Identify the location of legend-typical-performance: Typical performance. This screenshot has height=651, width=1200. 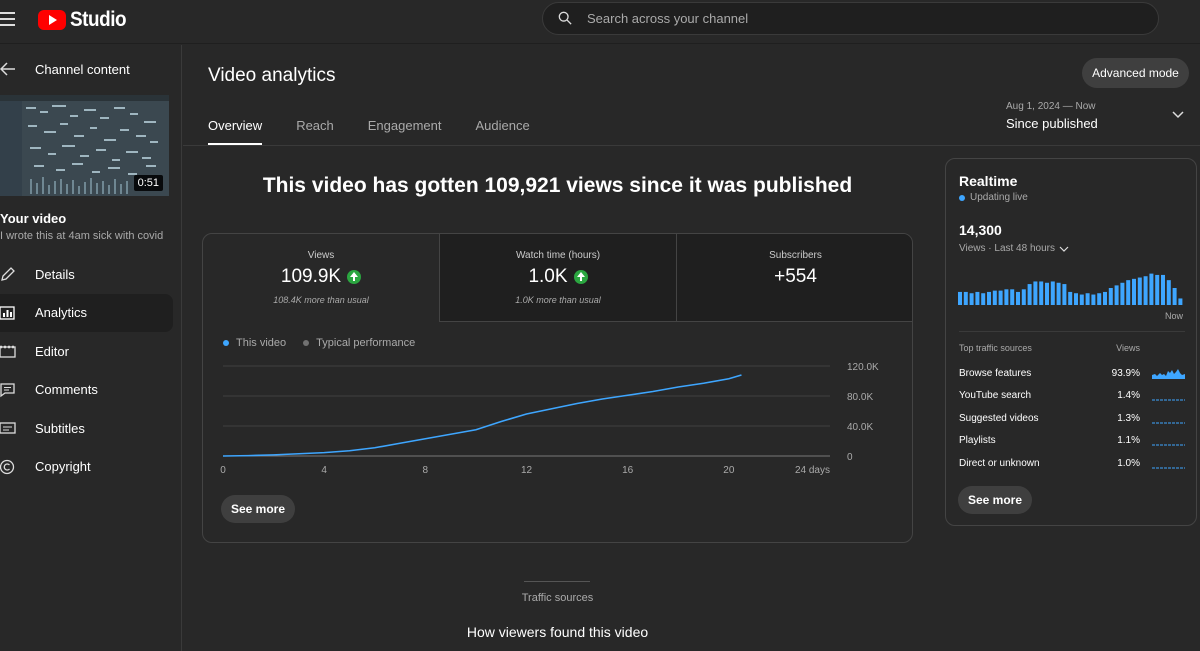
(359, 343).